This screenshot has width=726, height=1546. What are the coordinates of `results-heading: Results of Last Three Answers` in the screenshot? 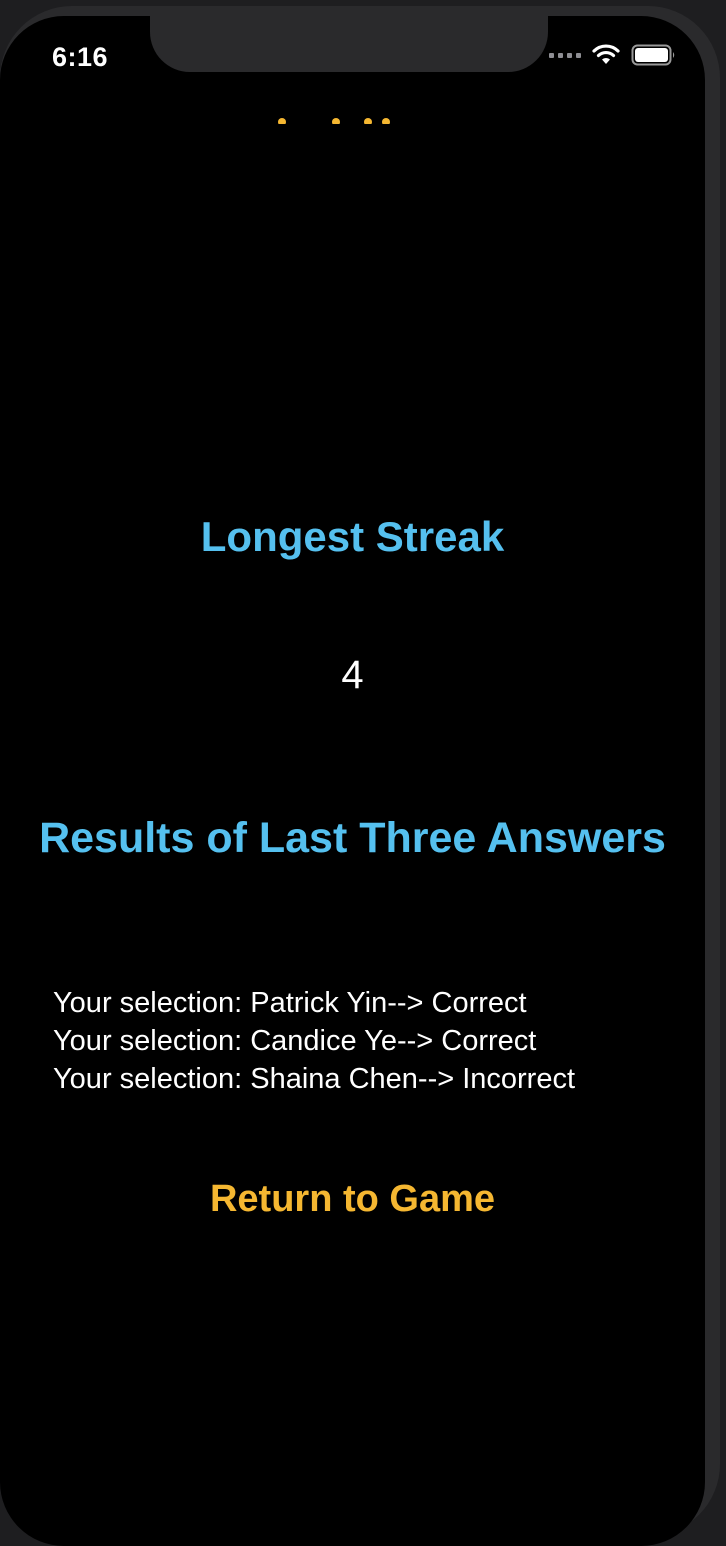 It's located at (352, 838).